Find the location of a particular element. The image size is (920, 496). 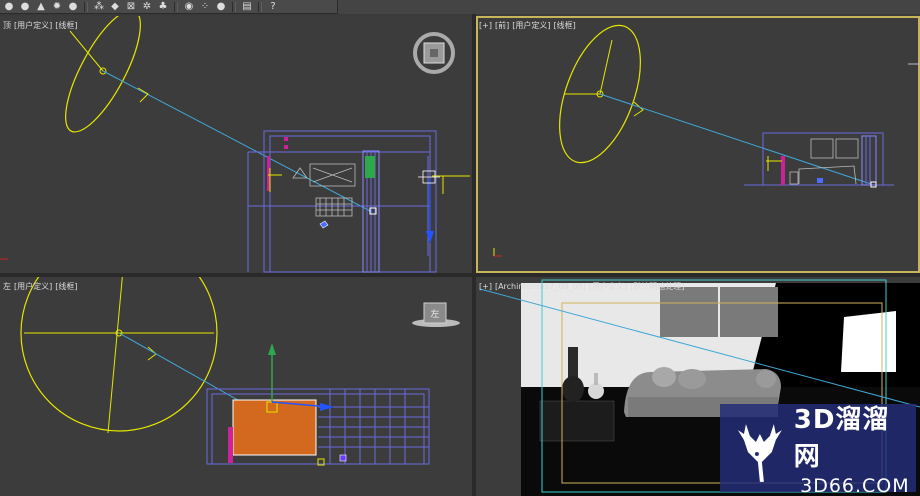

watermark: 3D溜溜网 3D66.COM is located at coordinates (818, 450).